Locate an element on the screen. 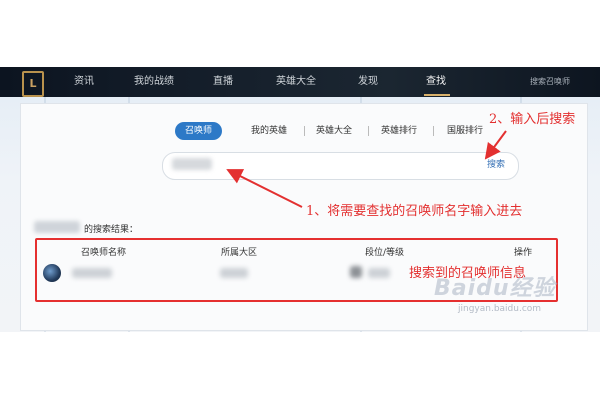 The image size is (600, 400). blurred-result-rank is located at coordinates (379, 273).